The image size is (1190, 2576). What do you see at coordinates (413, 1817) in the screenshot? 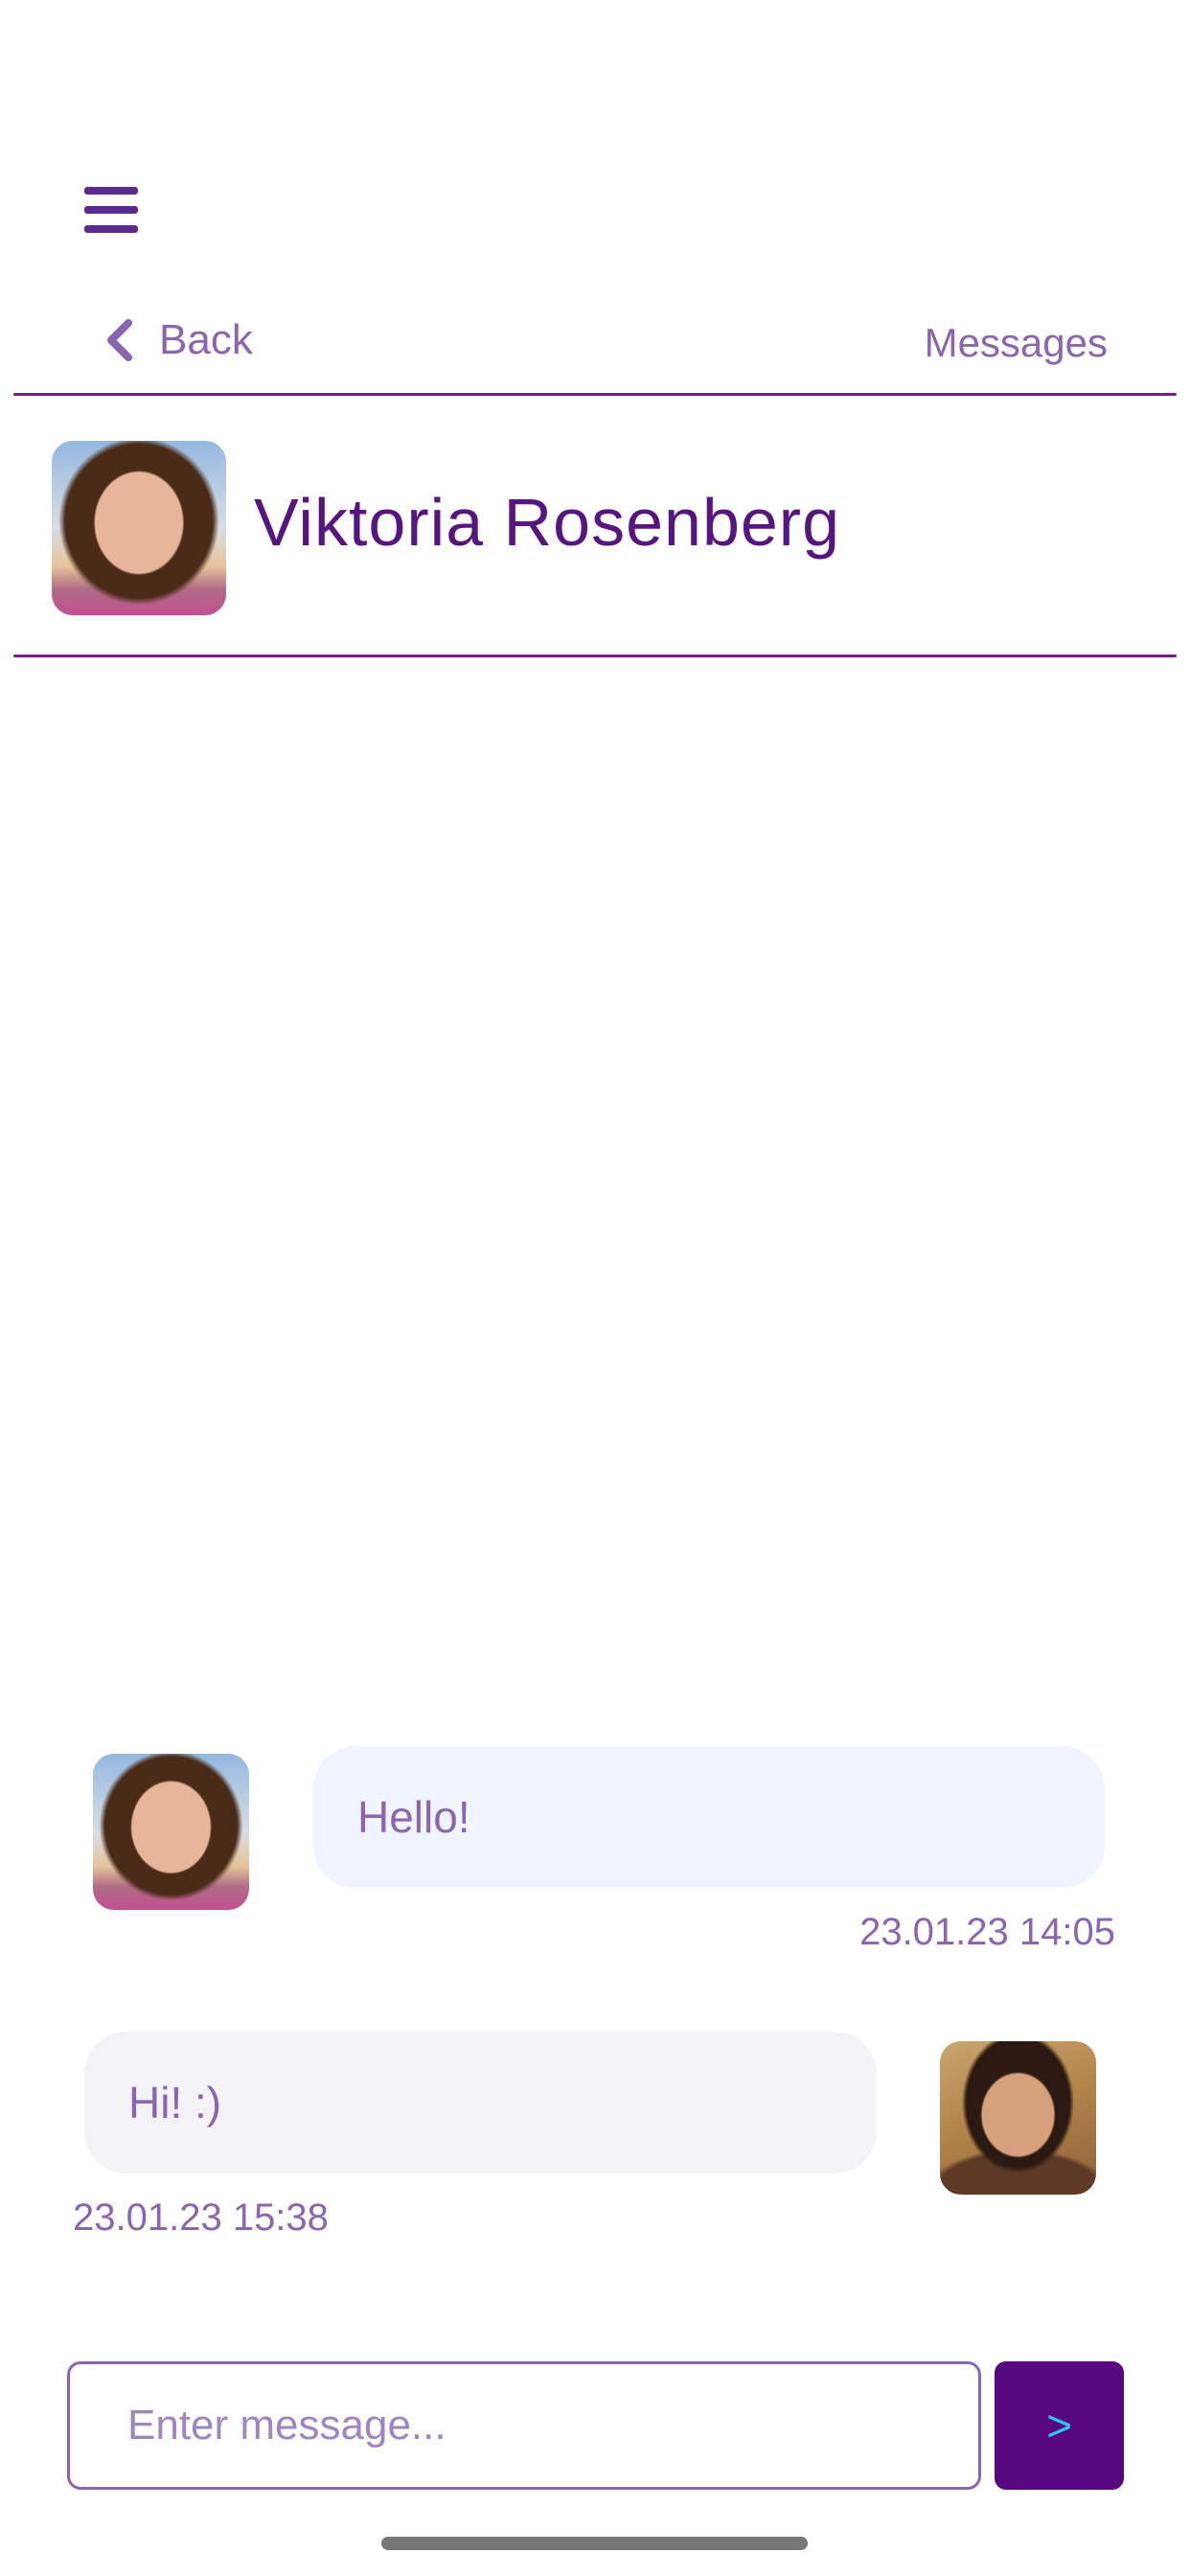
I see `message-text: Hello!` at bounding box center [413, 1817].